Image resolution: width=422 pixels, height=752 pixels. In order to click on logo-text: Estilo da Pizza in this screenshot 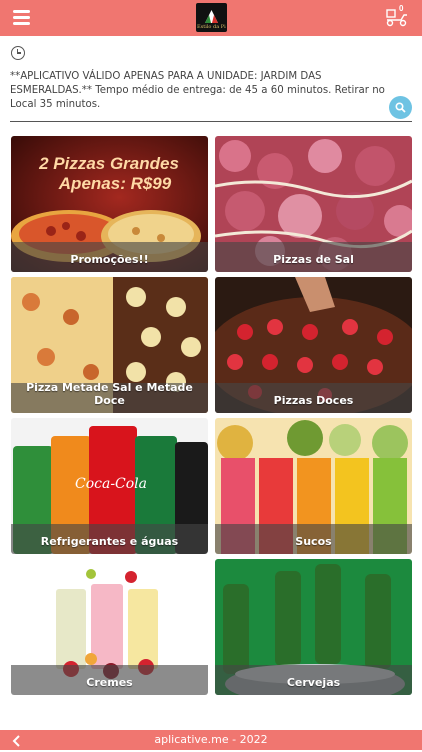, I will do `click(211, 27)`.